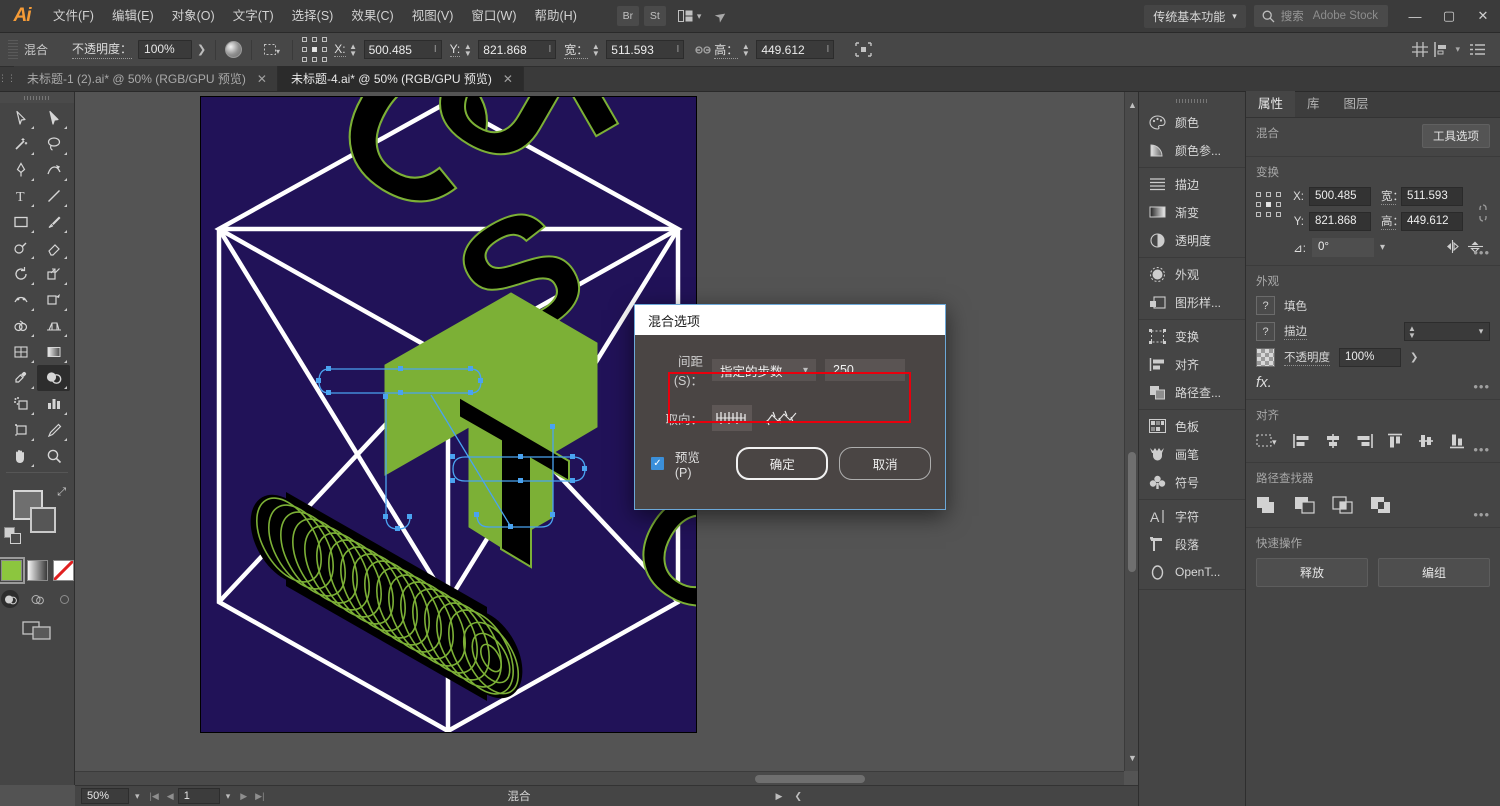  I want to click on tool-mesh, so click(20, 352).